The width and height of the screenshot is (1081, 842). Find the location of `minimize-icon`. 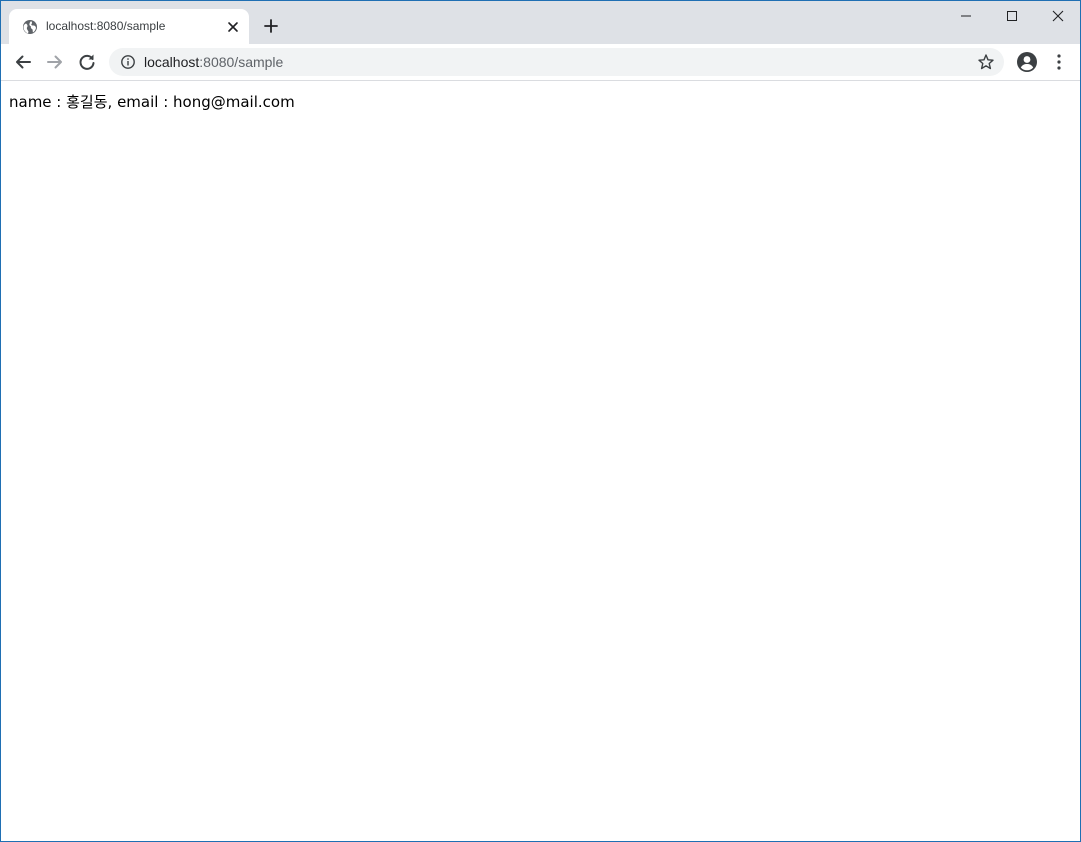

minimize-icon is located at coordinates (966, 16).